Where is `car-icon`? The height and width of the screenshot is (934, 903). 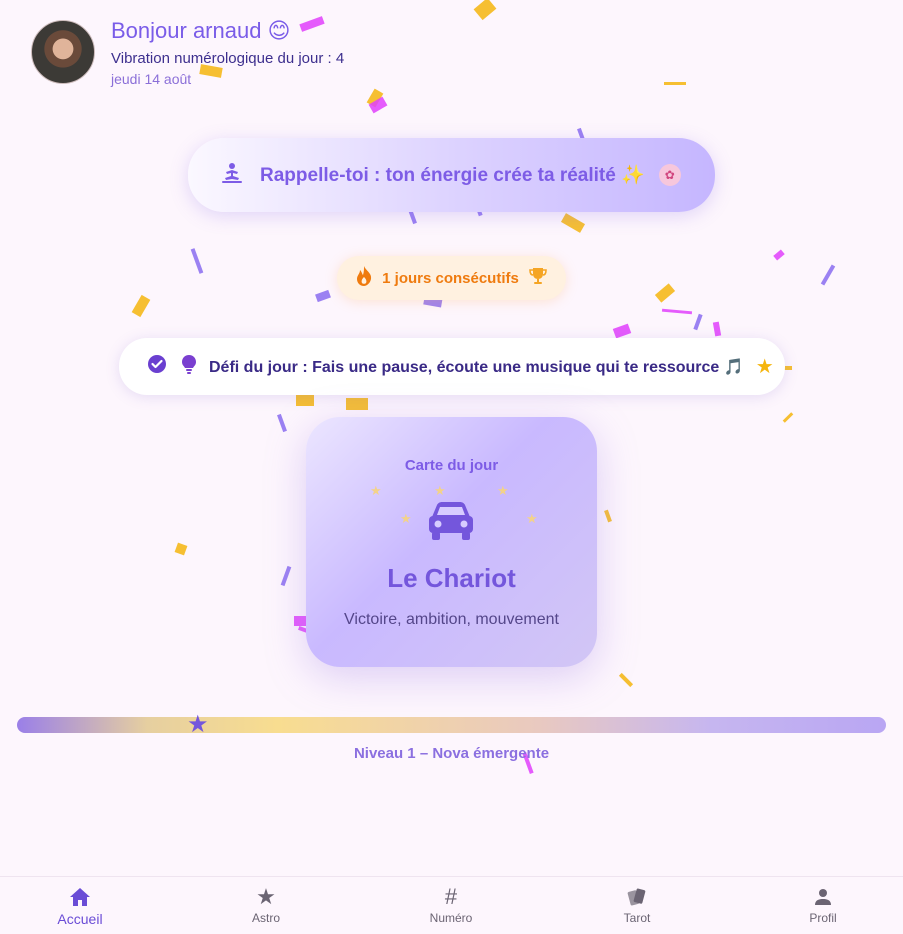
car-icon is located at coordinates (451, 523).